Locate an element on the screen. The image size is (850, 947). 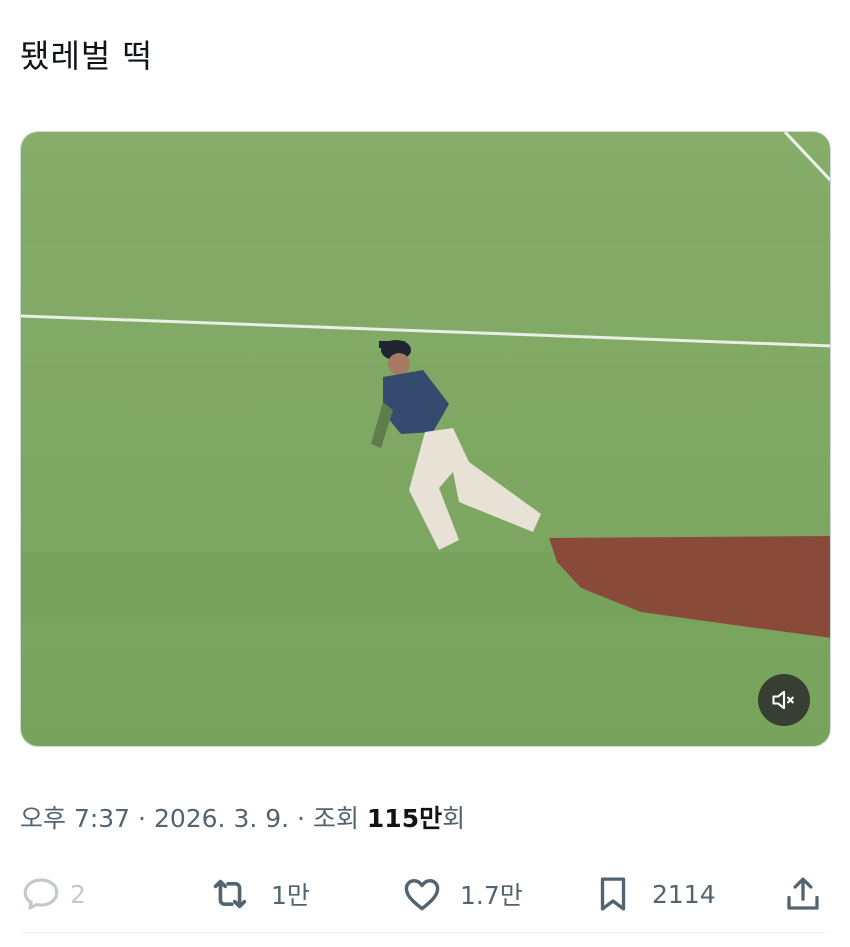
retweet-count: 1만 is located at coordinates (290, 895).